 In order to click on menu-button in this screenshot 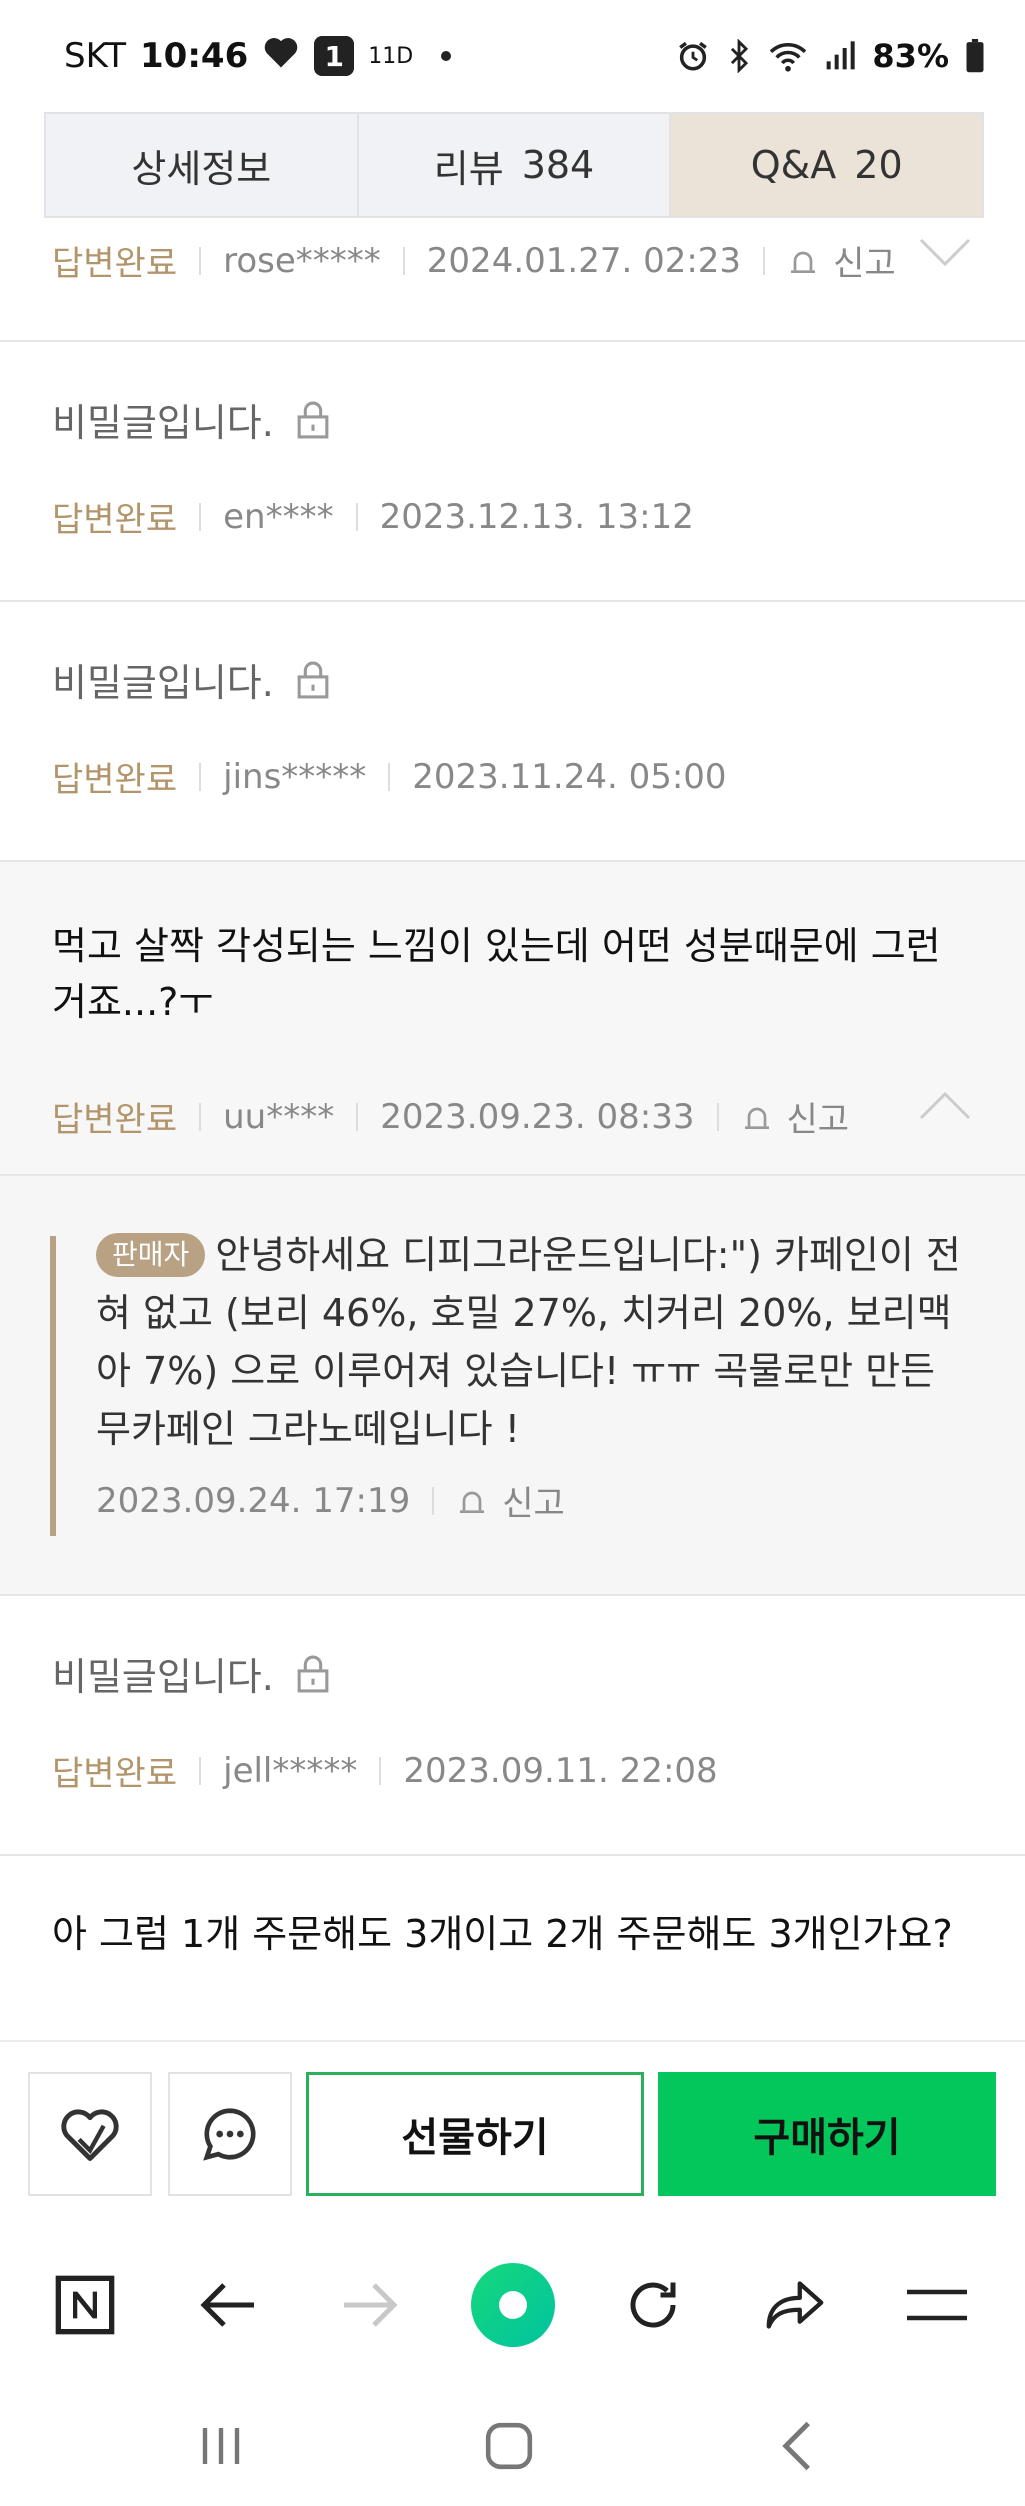, I will do `click(937, 2305)`.